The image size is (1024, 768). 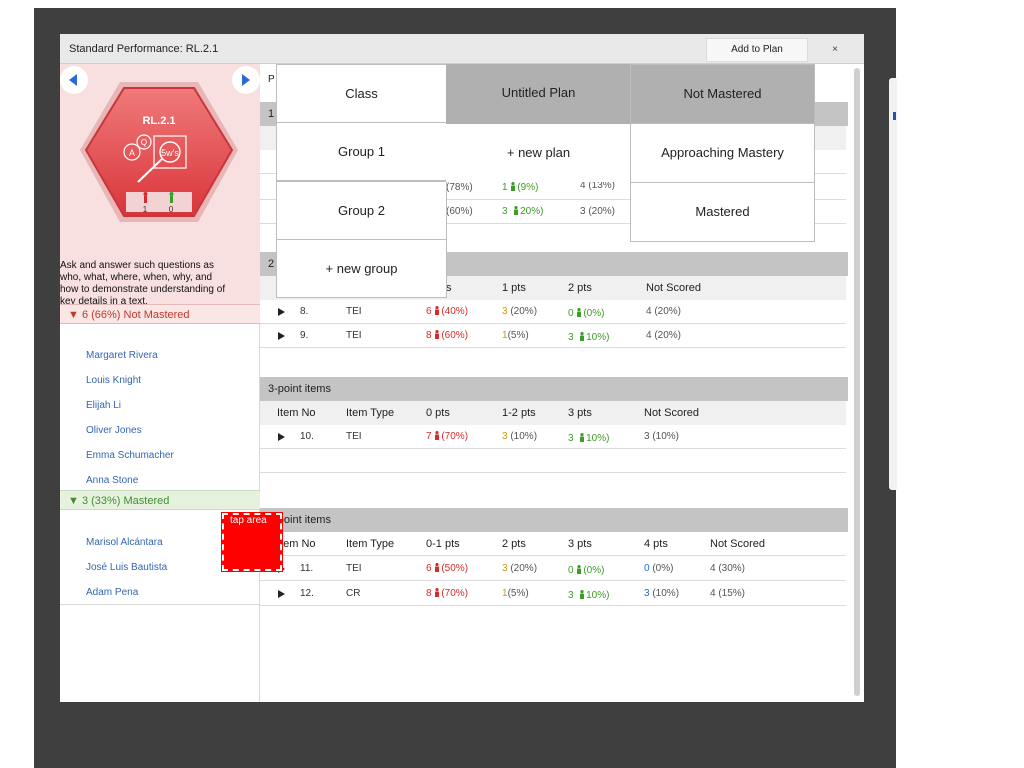 I want to click on menu-option-mastered: Mastered, so click(x=722, y=212).